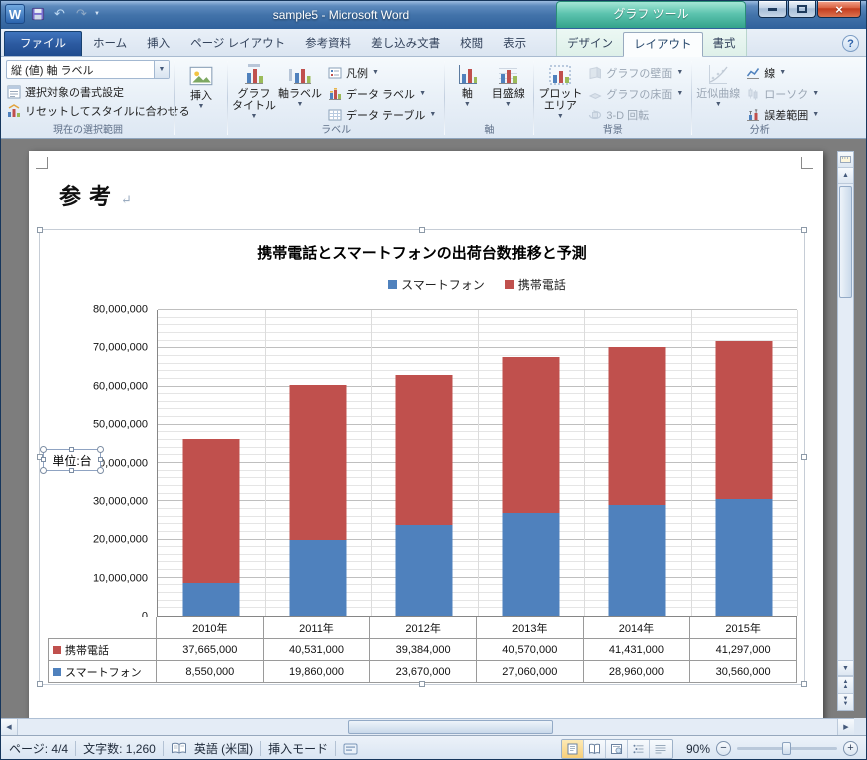 The width and height of the screenshot is (867, 760). Describe the element at coordinates (223, 748) in the screenshot. I see `language-indicator: 英語 (米国)` at that location.